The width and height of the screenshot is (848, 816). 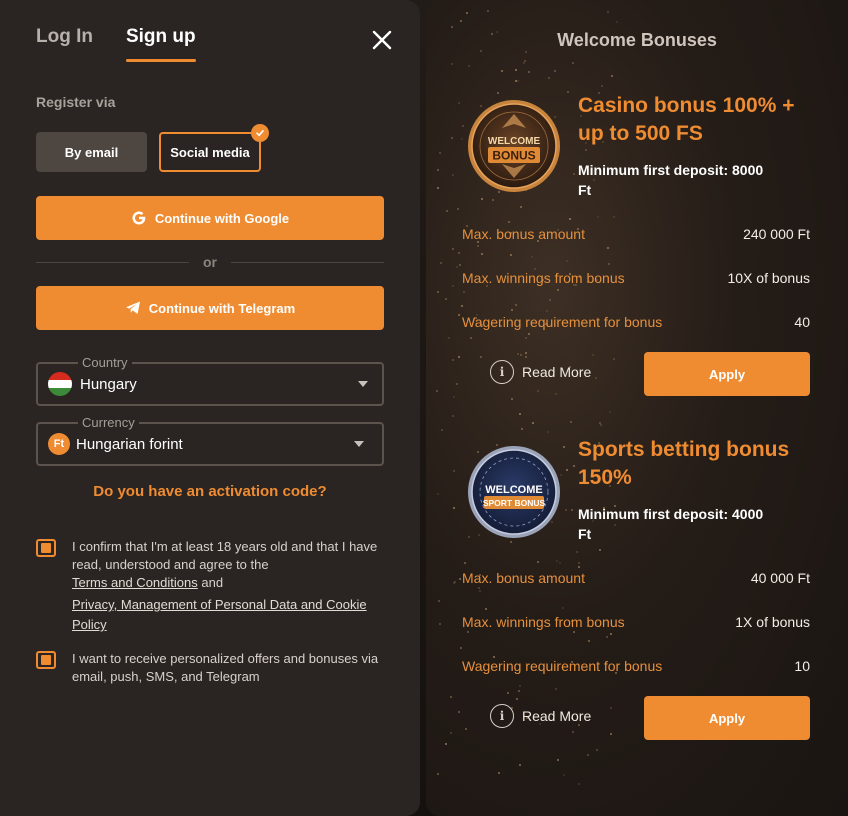 I want to click on social-media-label: Social media, so click(x=210, y=152).